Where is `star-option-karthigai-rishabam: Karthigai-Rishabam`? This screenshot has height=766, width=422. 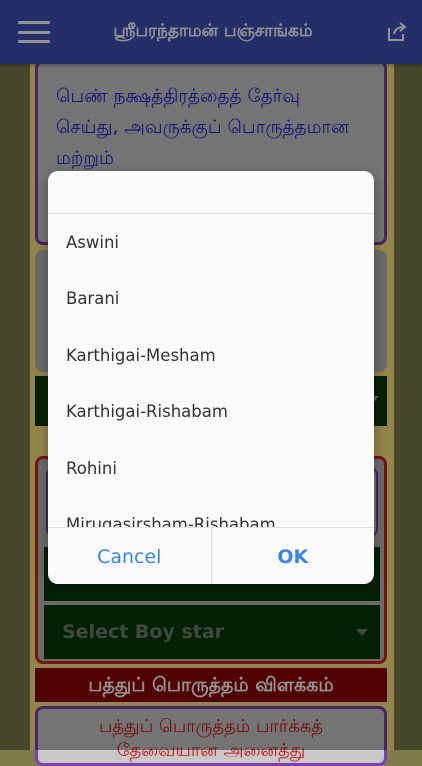
star-option-karthigai-rishabam: Karthigai-Rishabam is located at coordinates (211, 412).